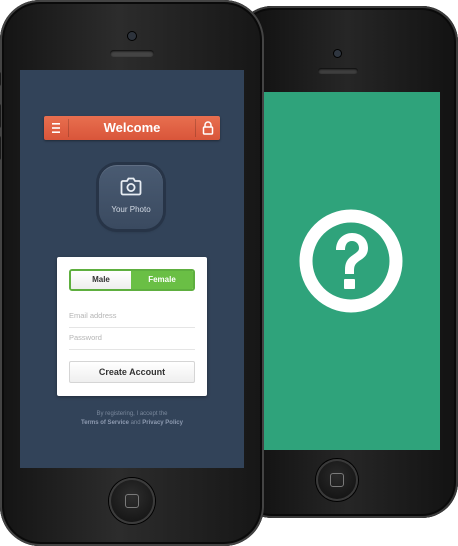 The height and width of the screenshot is (546, 458). What do you see at coordinates (162, 280) in the screenshot?
I see `gender-option-female: Female` at bounding box center [162, 280].